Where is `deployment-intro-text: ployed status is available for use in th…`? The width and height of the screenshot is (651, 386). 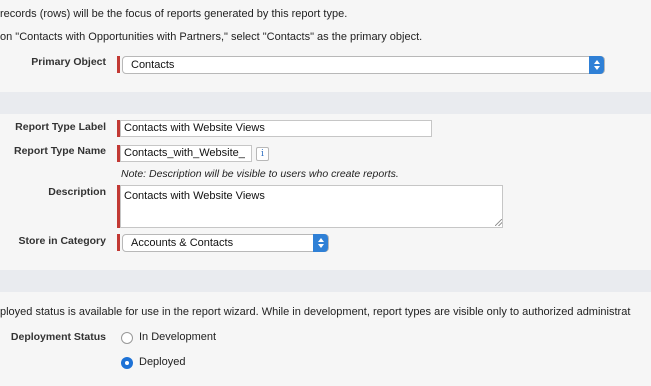
deployment-intro-text: ployed status is available for use in th… is located at coordinates (315, 312).